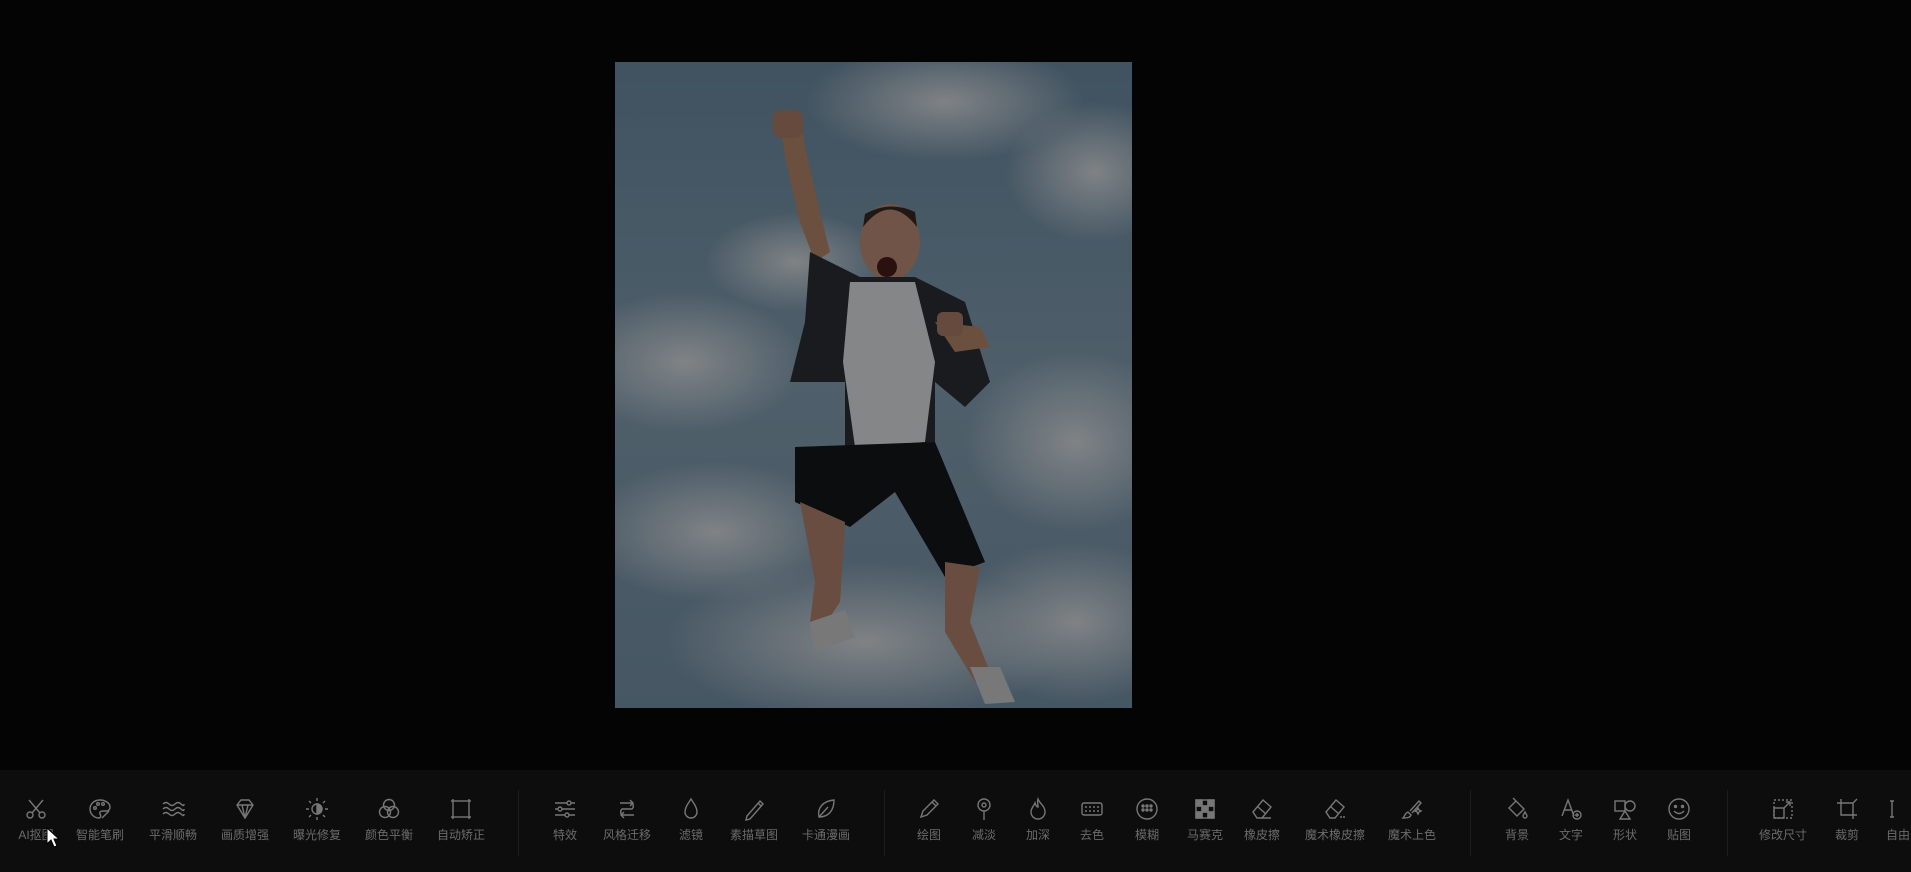  What do you see at coordinates (826, 809) in the screenshot?
I see `leaf-icon` at bounding box center [826, 809].